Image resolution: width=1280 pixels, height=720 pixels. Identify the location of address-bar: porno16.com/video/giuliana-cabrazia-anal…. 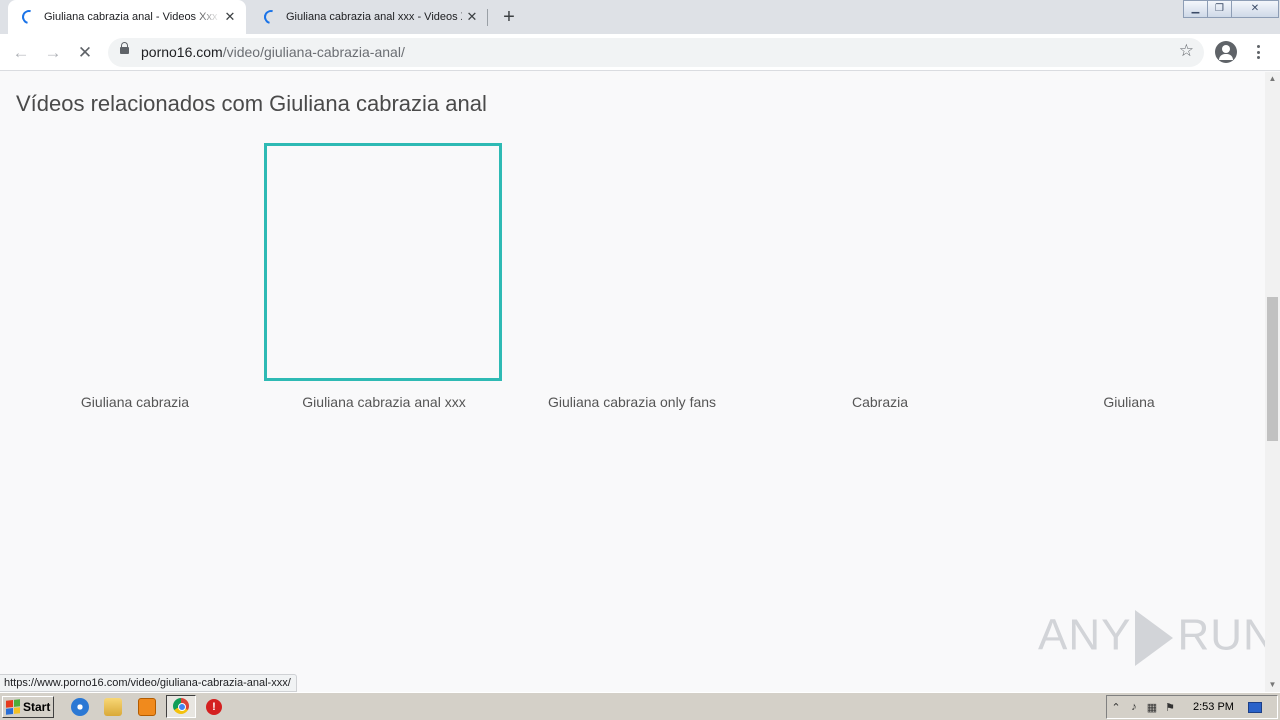
(656, 52).